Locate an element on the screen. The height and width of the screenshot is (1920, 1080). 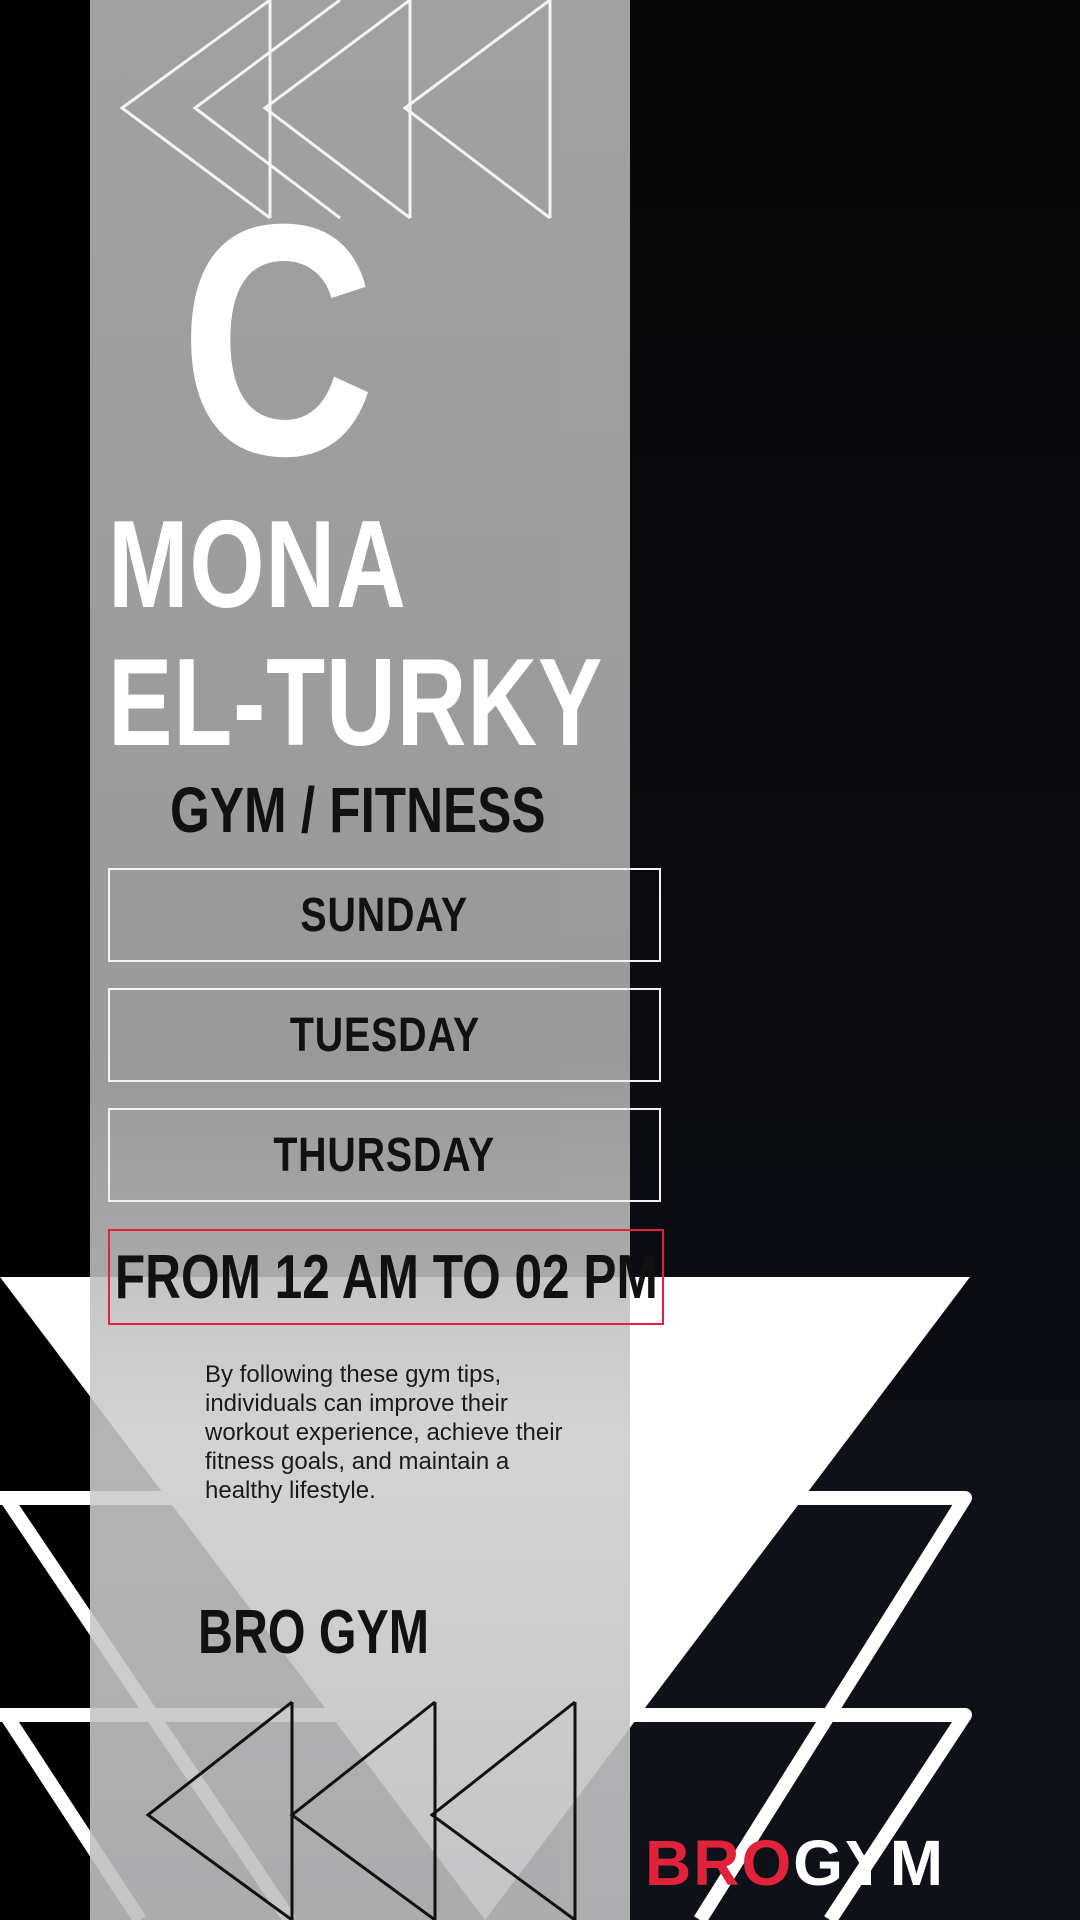
category-title: GYM / FITNESS is located at coordinates (358, 810).